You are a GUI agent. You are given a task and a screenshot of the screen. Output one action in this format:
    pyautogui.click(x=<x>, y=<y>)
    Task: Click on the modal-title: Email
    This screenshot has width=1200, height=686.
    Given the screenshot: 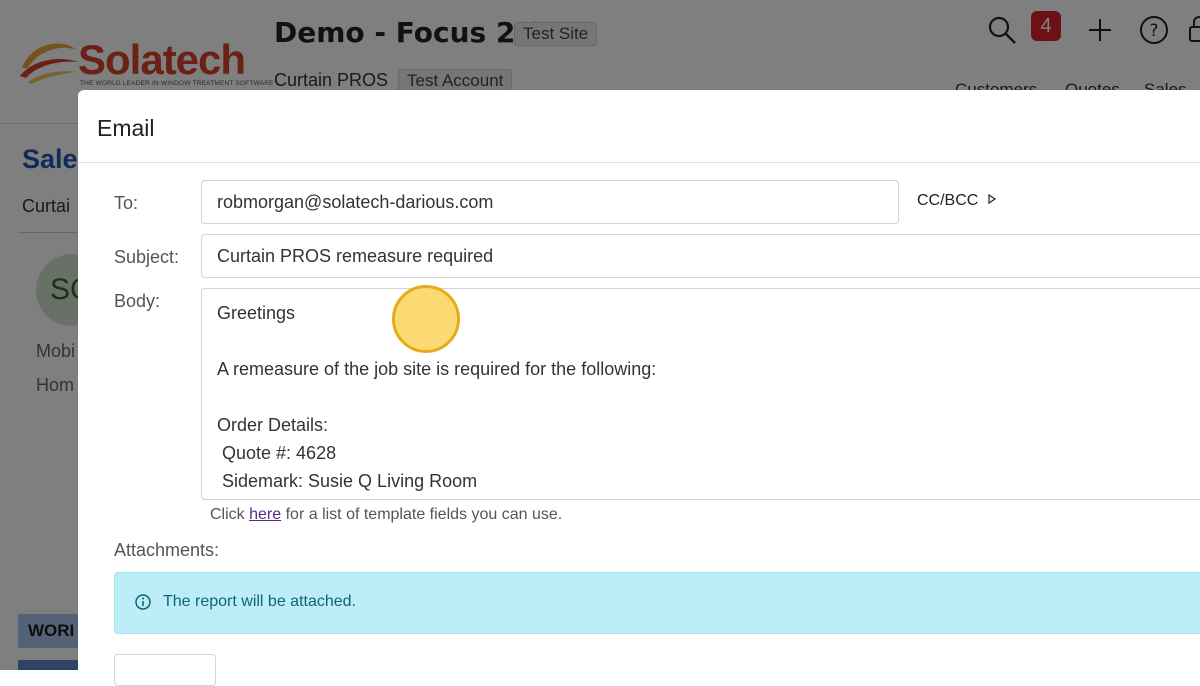 What is the action you would take?
    pyautogui.click(x=126, y=128)
    